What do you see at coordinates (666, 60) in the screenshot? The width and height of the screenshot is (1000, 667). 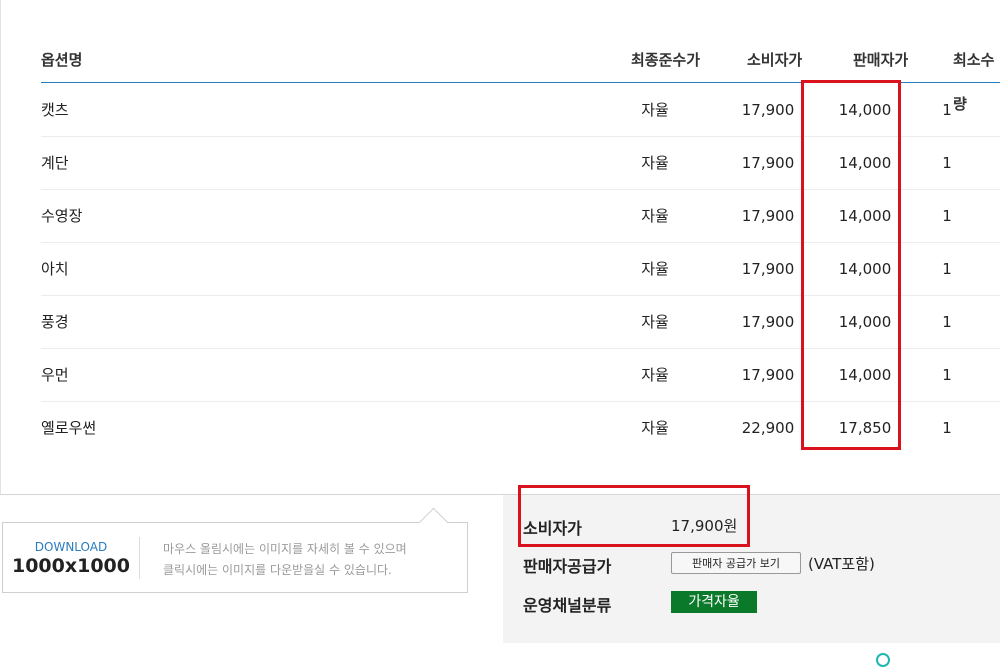 I see `header-final-price: 최종준수가` at bounding box center [666, 60].